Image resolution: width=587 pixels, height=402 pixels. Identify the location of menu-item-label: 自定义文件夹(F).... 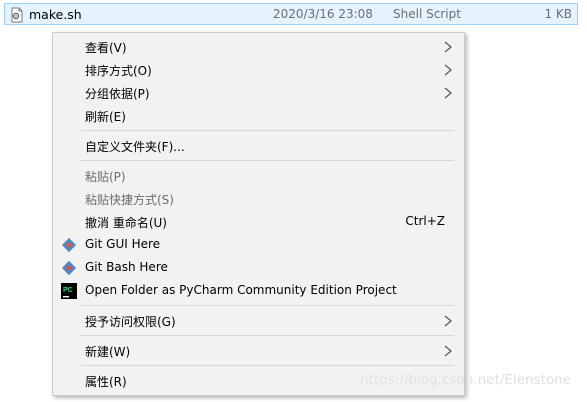
(135, 147).